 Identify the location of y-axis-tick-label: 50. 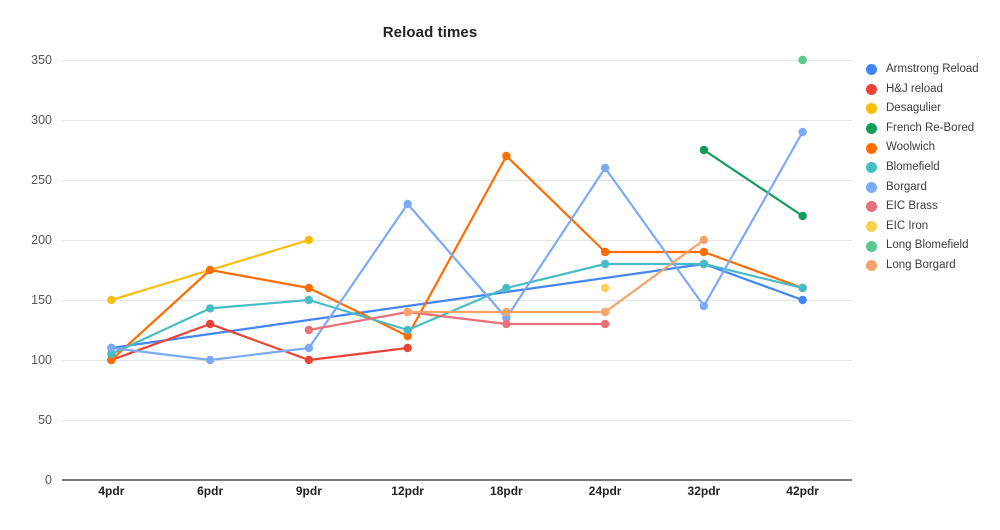
(45, 420).